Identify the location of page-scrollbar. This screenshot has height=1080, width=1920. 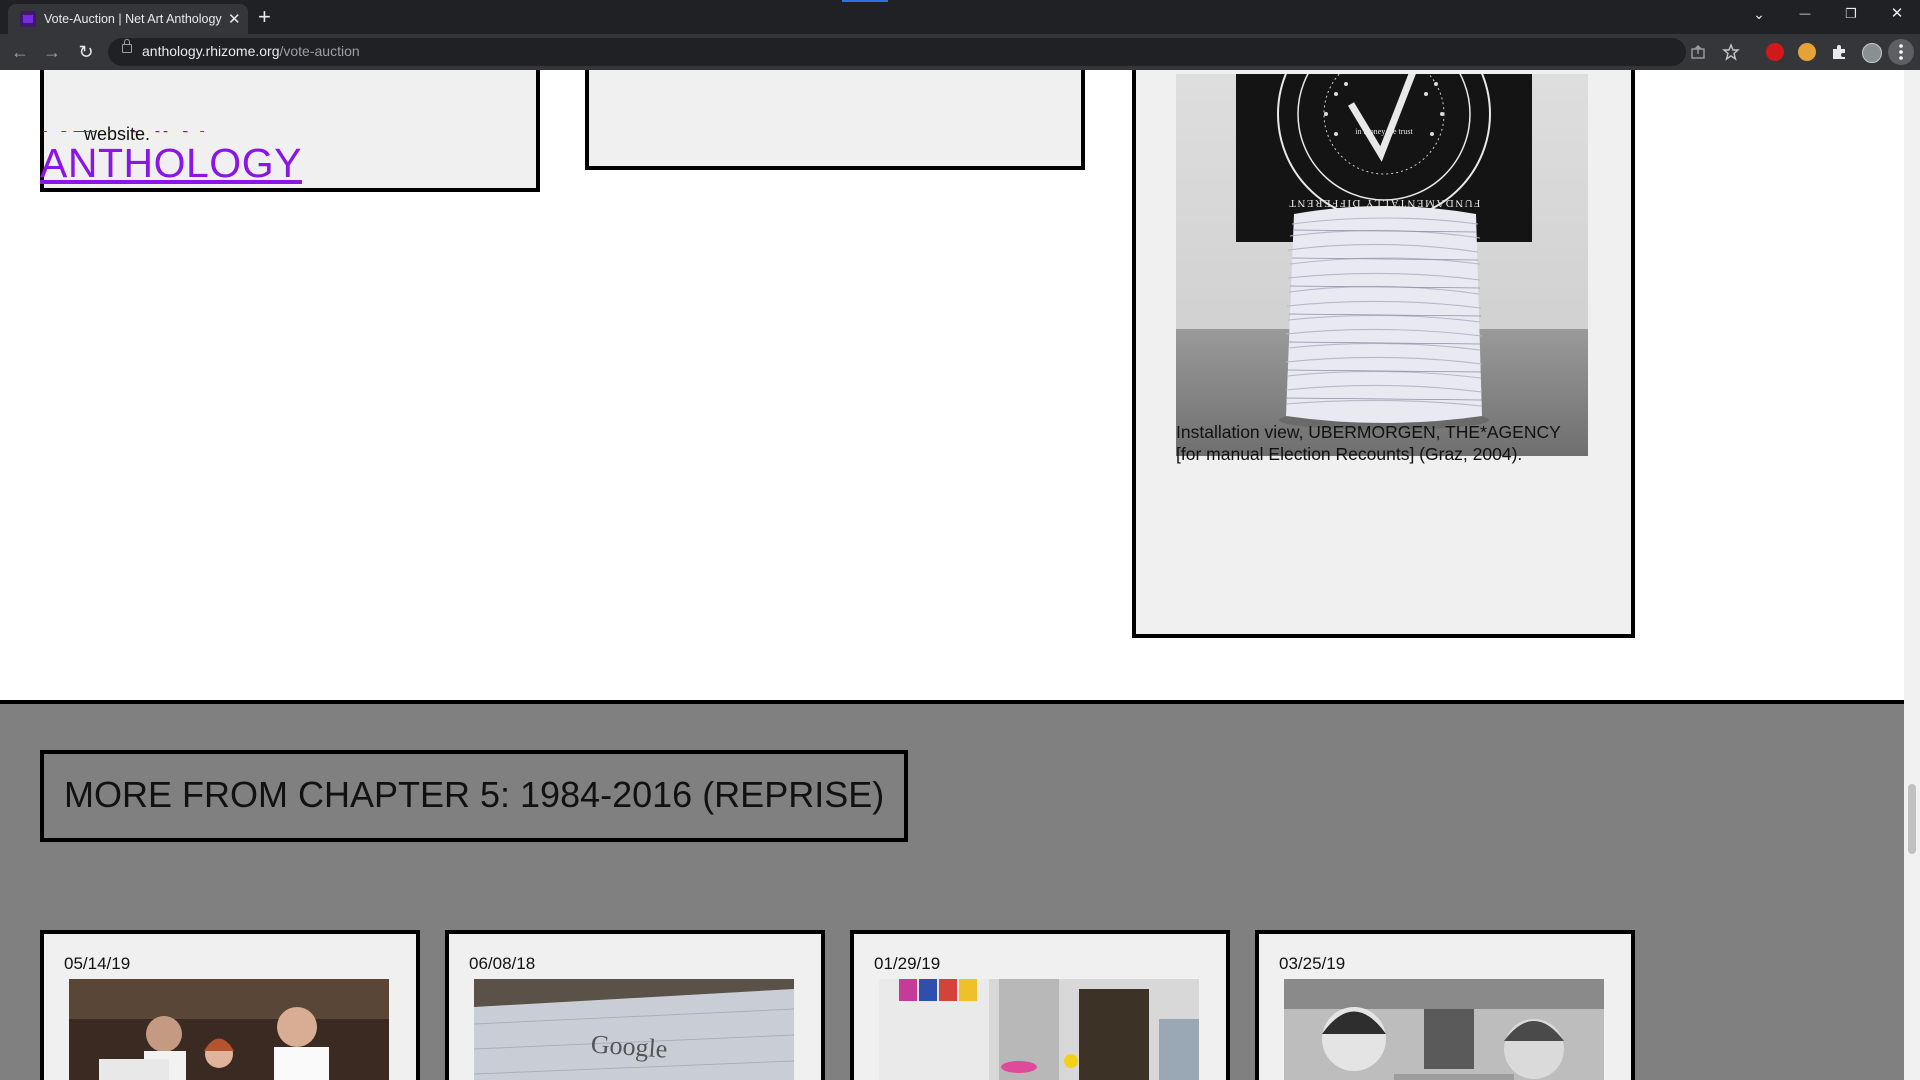
(1912, 575).